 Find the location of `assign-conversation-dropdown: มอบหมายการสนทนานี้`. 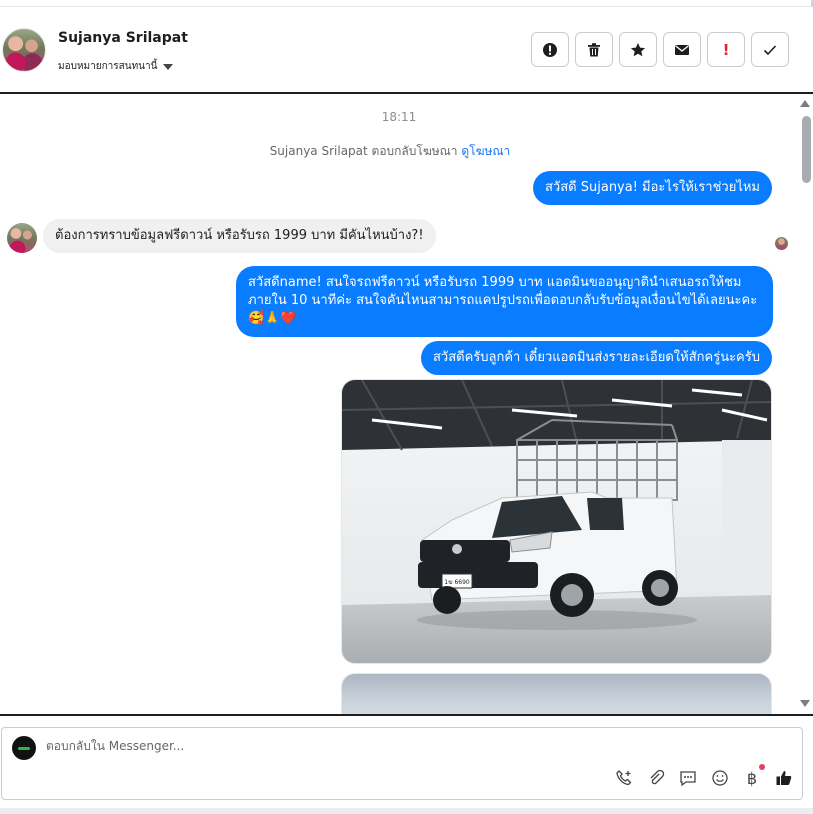

assign-conversation-dropdown: มอบหมายการสนทนานี้ is located at coordinates (116, 66).